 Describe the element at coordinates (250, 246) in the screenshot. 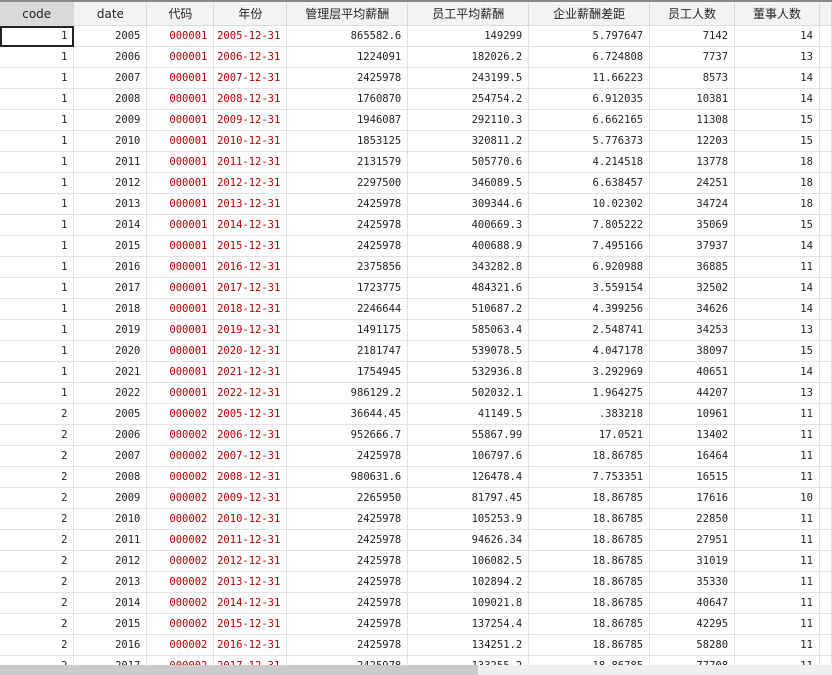

I see `cell-年份: 2015-12-31` at that location.